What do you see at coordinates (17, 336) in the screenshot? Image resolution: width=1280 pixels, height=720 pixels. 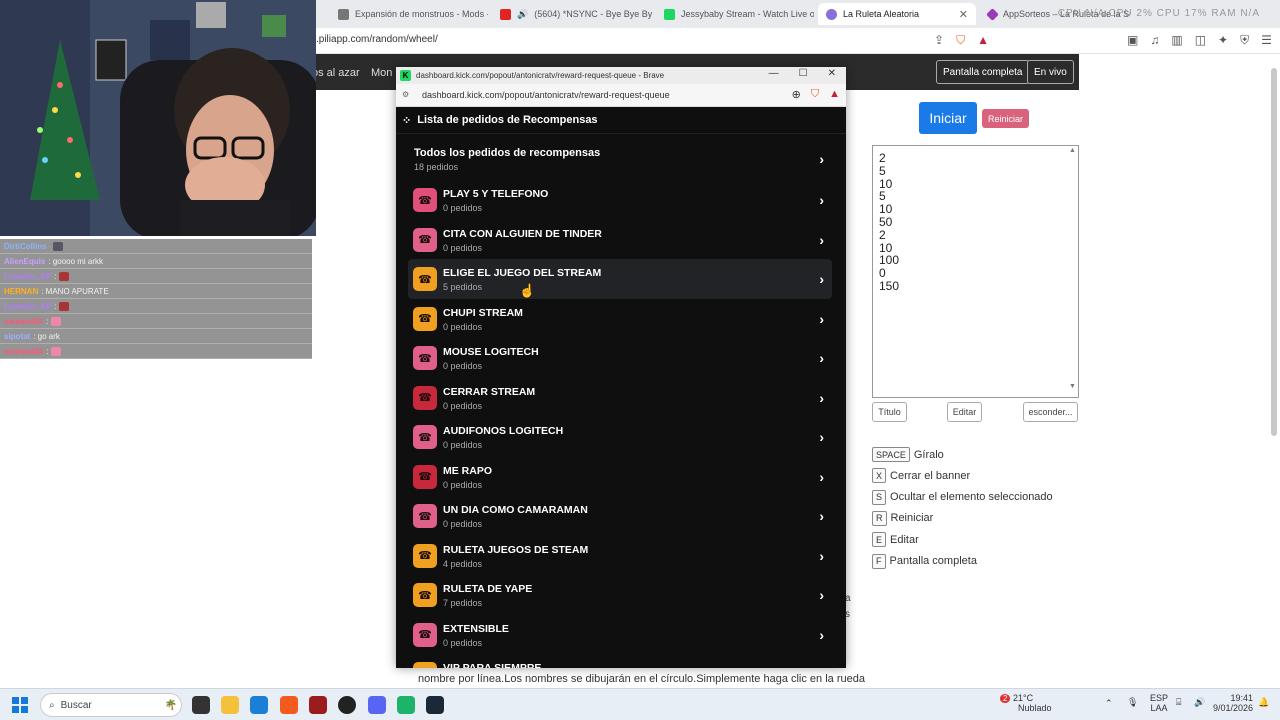 I see `chat-username: sipotat` at bounding box center [17, 336].